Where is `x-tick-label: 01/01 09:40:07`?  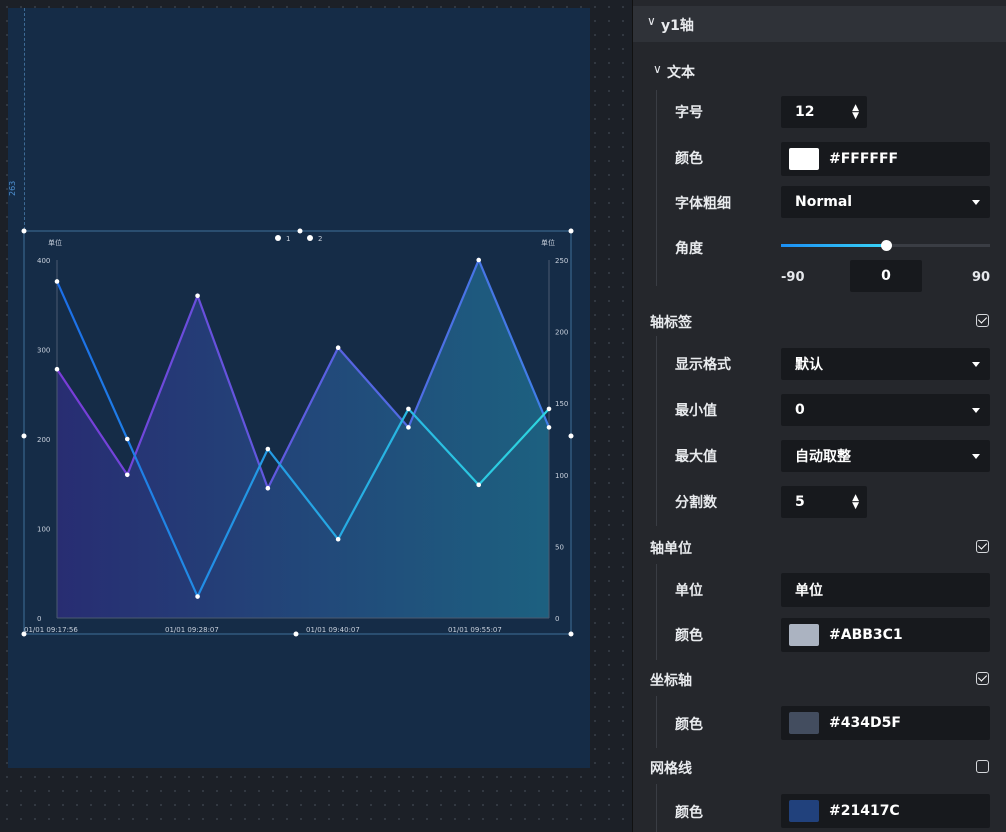
x-tick-label: 01/01 09:40:07 is located at coordinates (333, 630).